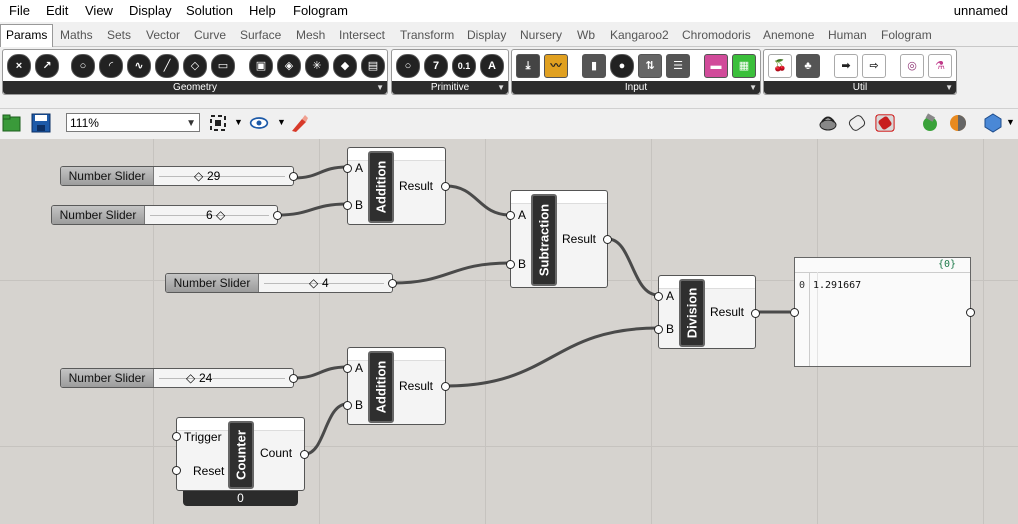 This screenshot has height=524, width=1018. Describe the element at coordinates (317, 66) in the screenshot. I see `mesh-param-icon: ✳` at that location.